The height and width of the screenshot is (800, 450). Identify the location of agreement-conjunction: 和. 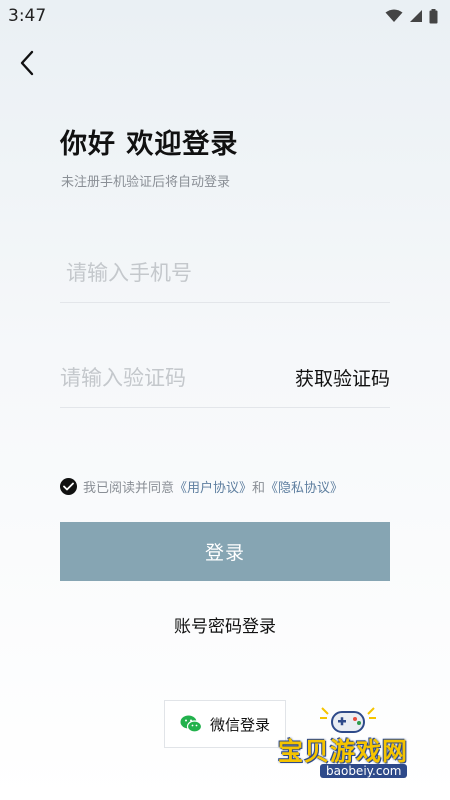
(259, 488).